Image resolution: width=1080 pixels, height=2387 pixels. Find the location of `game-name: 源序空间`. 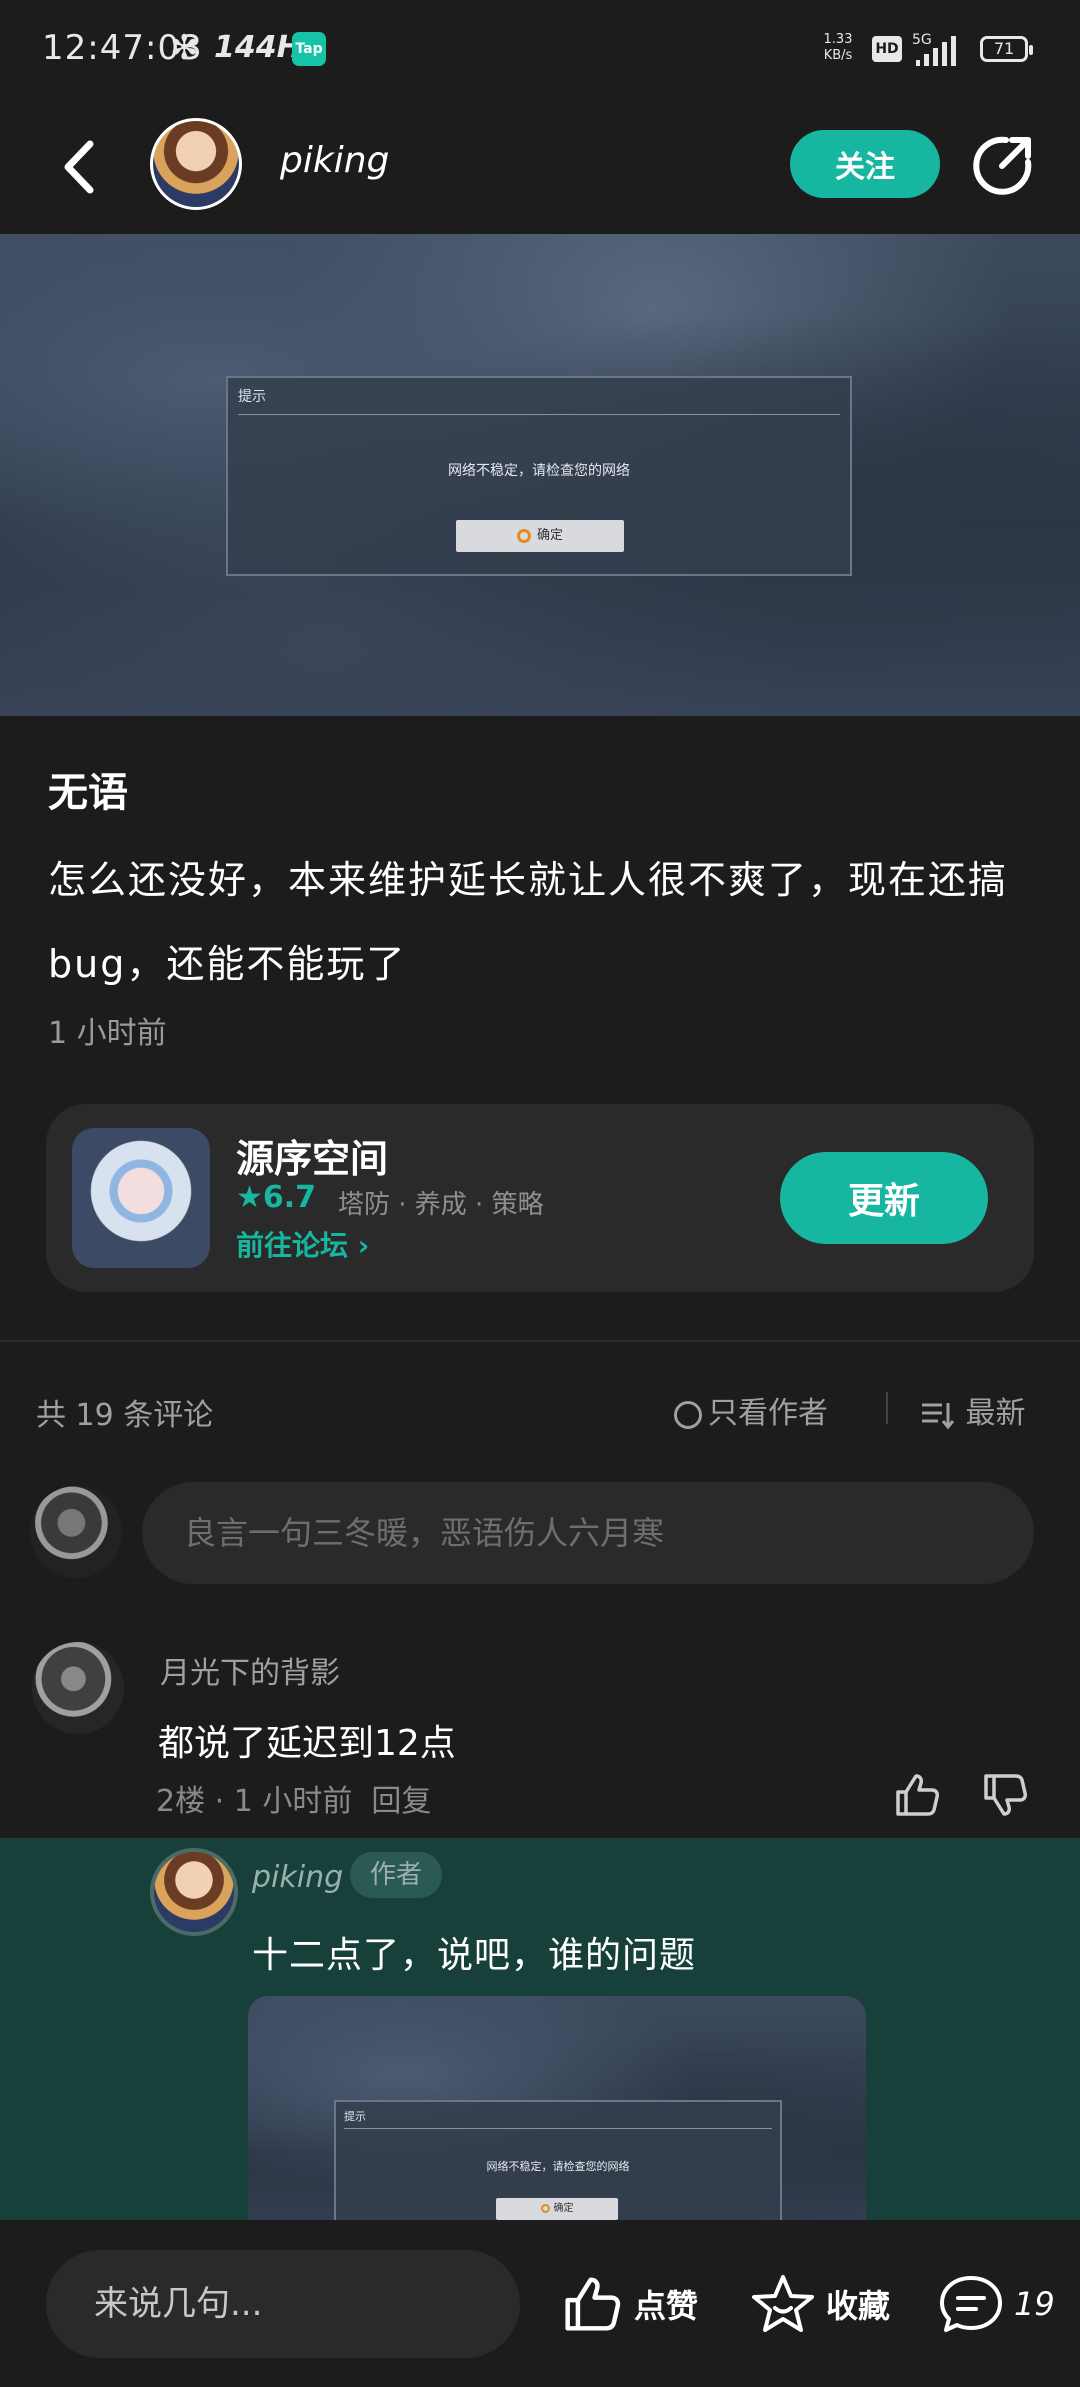

game-name: 源序空间 is located at coordinates (312, 1155).